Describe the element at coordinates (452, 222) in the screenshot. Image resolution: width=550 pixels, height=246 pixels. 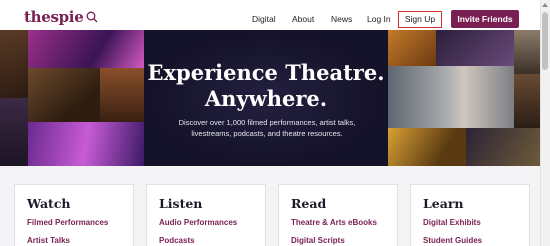
I see `card-link: Digital Exhibits` at that location.